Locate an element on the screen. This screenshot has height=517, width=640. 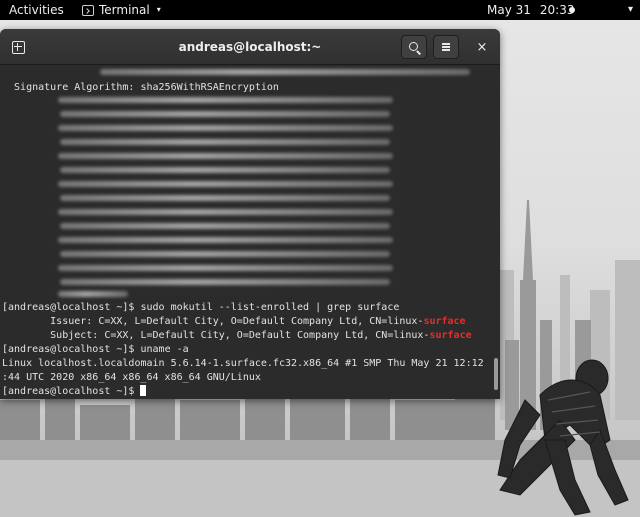
text-cursor is located at coordinates (143, 390).